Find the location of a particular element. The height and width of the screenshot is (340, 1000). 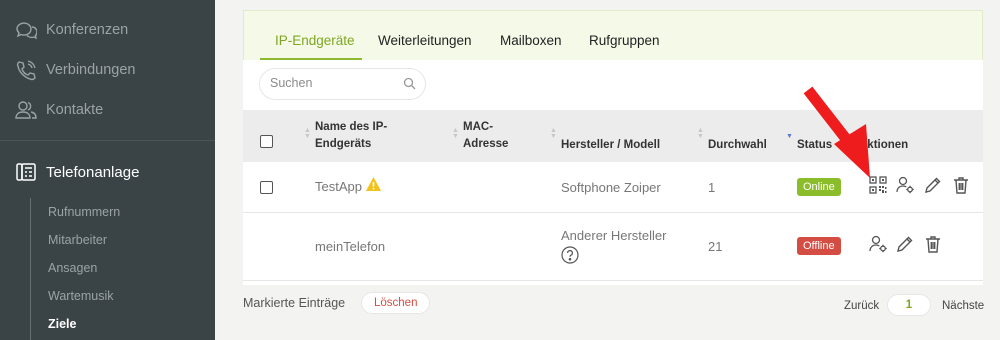

tab-rufgruppen: Rufgruppen is located at coordinates (624, 40).